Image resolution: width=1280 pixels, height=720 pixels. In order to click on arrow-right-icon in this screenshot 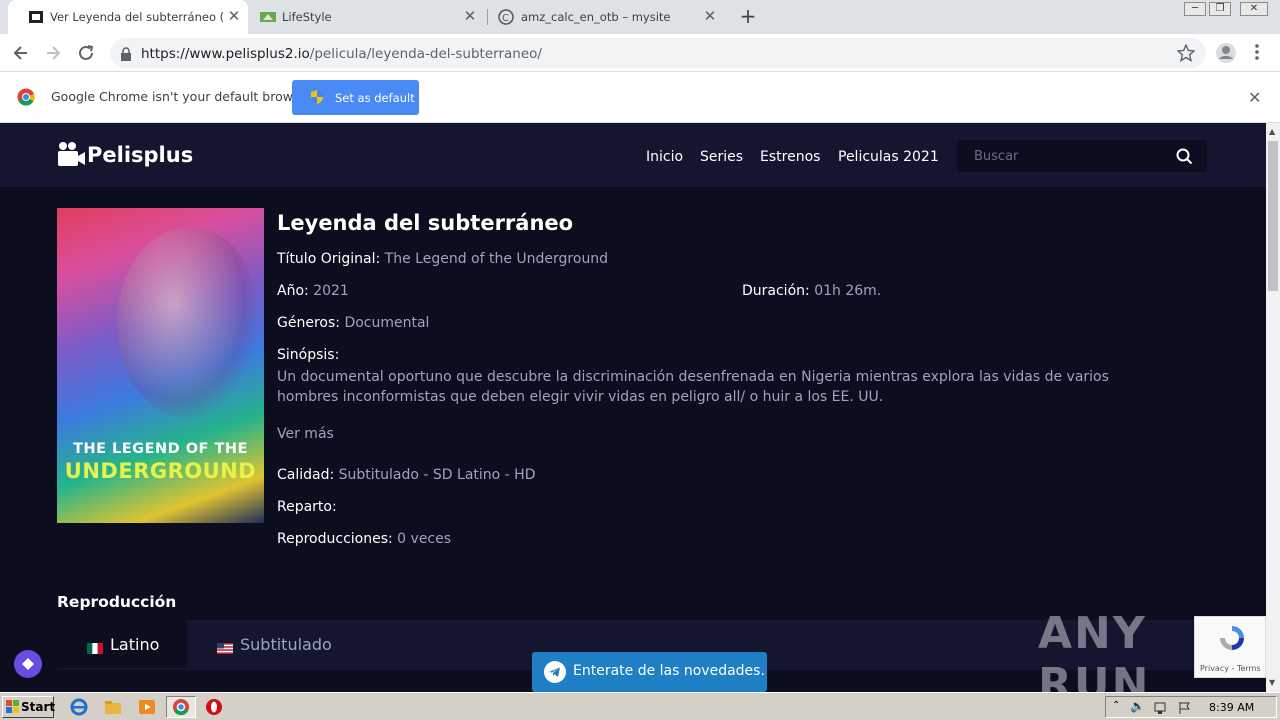, I will do `click(54, 53)`.